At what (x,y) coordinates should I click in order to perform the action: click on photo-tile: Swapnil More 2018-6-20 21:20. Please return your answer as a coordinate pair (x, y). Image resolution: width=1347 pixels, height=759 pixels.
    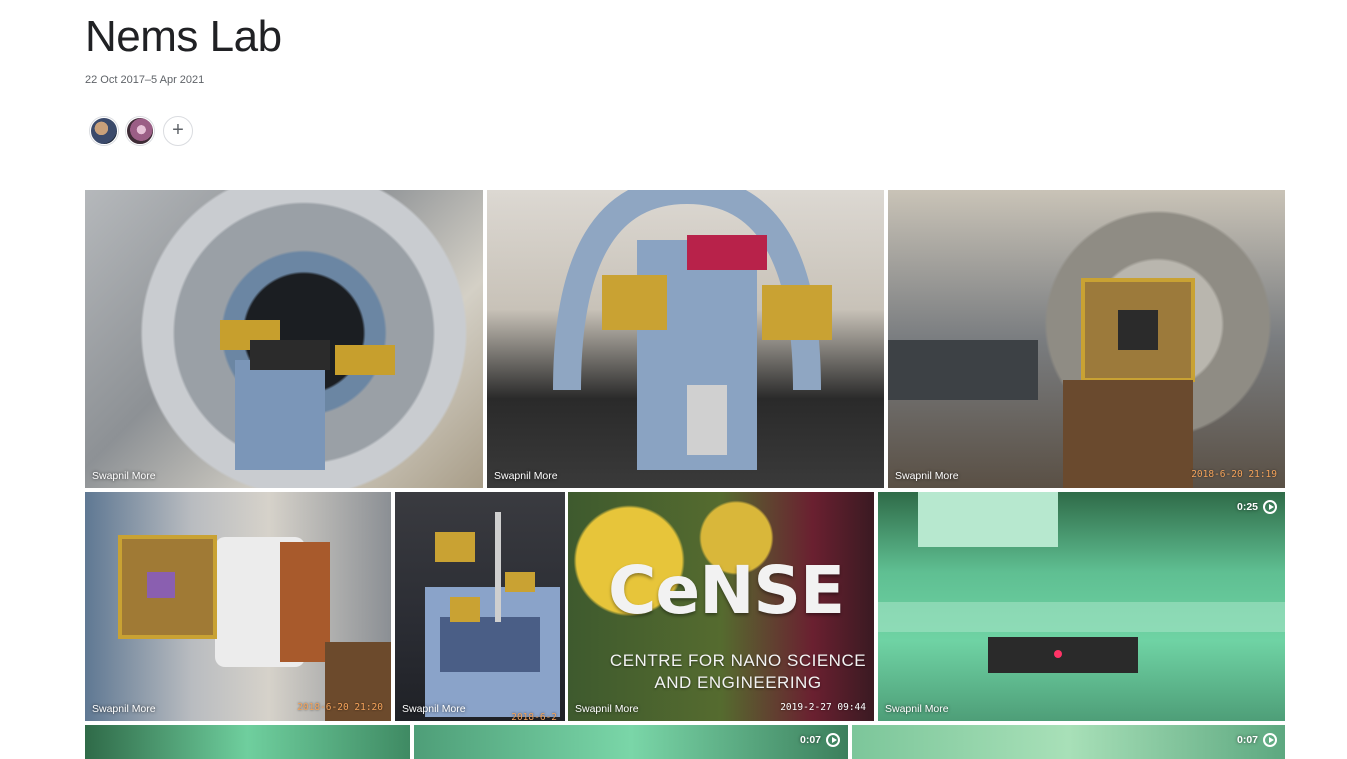
    Looking at the image, I should click on (238, 606).